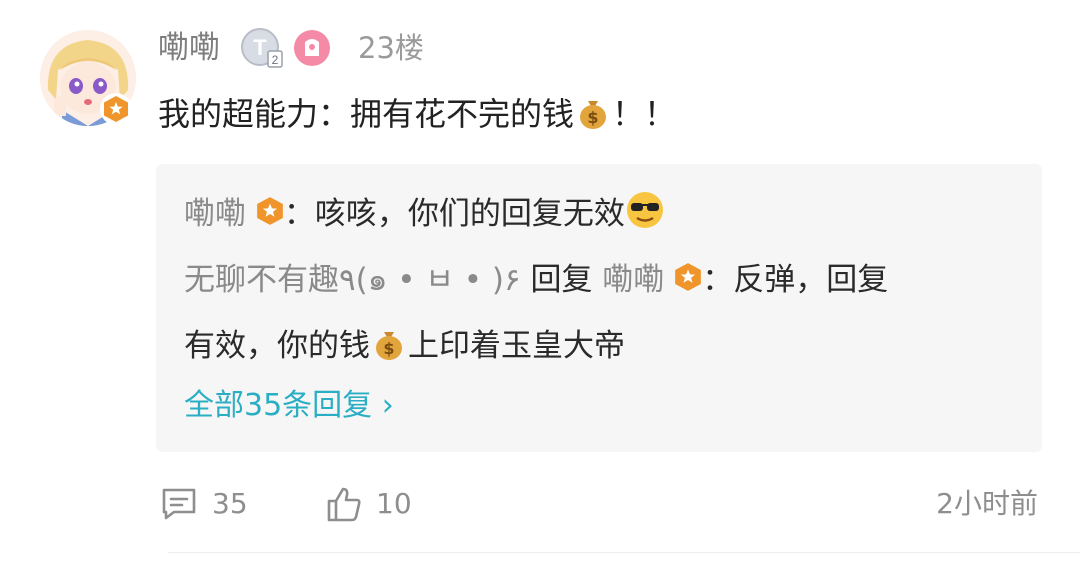 The height and width of the screenshot is (572, 1080). What do you see at coordinates (516, 346) in the screenshot?
I see `reply-text: 上印着玉皇大帝` at bounding box center [516, 346].